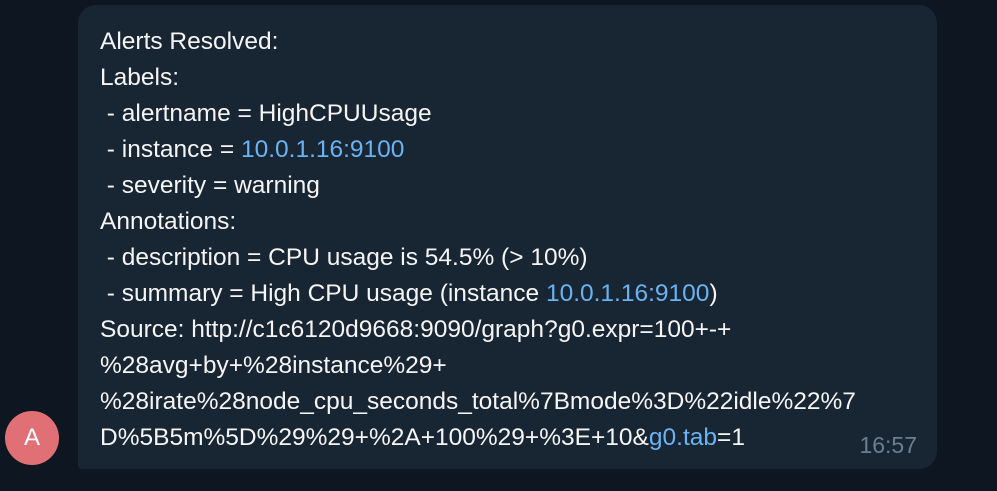  What do you see at coordinates (168, 221) in the screenshot?
I see `message-line: Annotations:` at bounding box center [168, 221].